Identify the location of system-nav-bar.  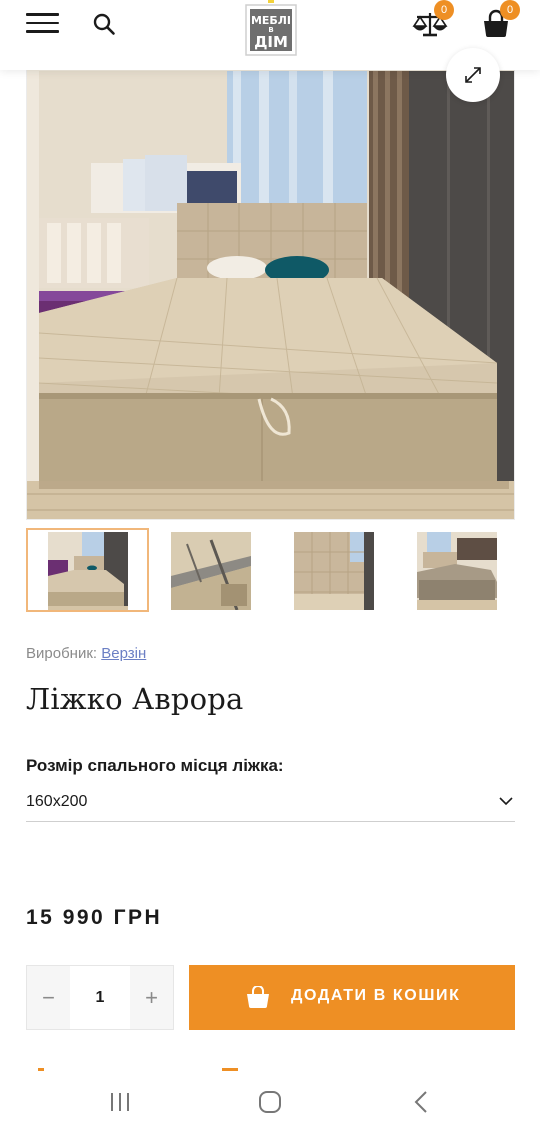
(270, 1103).